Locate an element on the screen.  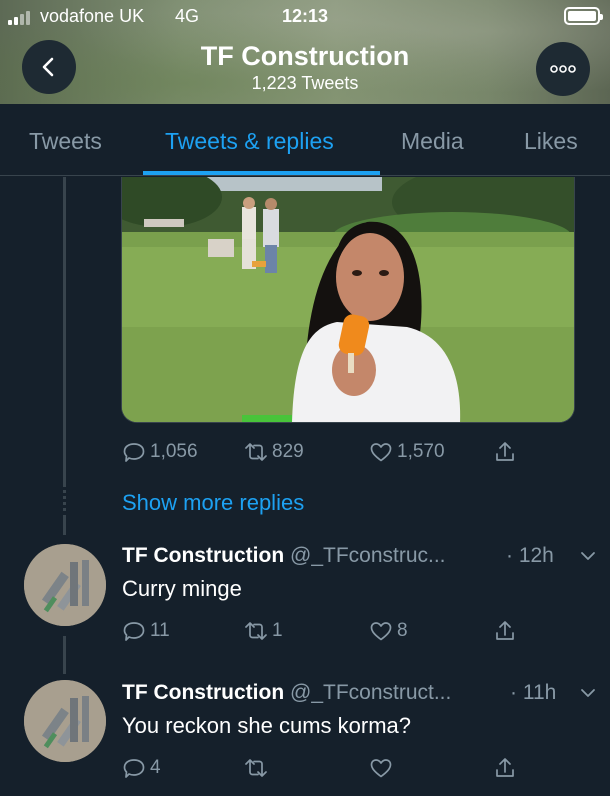
more-dots-icon is located at coordinates (563, 69).